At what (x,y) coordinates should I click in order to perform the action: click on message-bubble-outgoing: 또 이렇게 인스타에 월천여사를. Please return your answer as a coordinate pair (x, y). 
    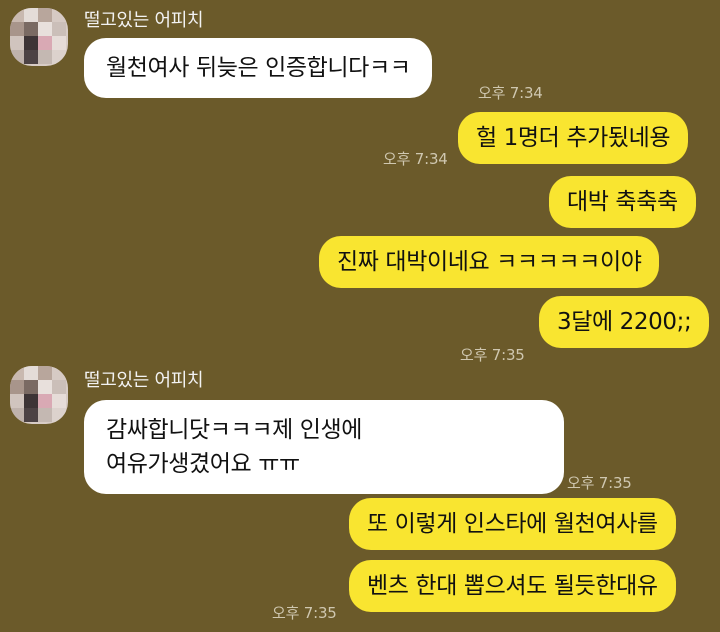
    Looking at the image, I should click on (512, 524).